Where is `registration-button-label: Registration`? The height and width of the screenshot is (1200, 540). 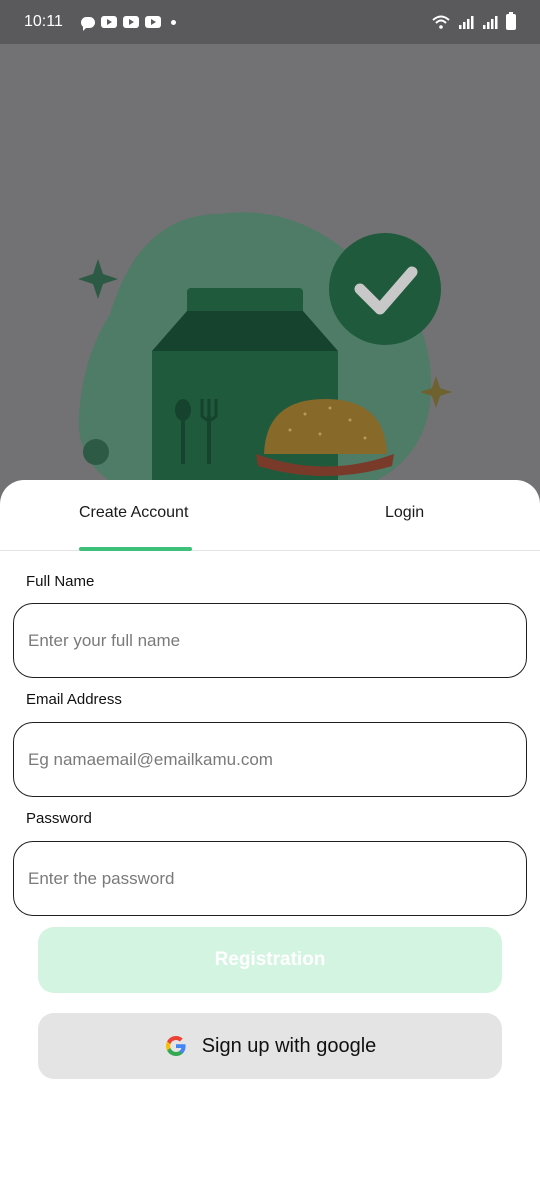 registration-button-label: Registration is located at coordinates (270, 959).